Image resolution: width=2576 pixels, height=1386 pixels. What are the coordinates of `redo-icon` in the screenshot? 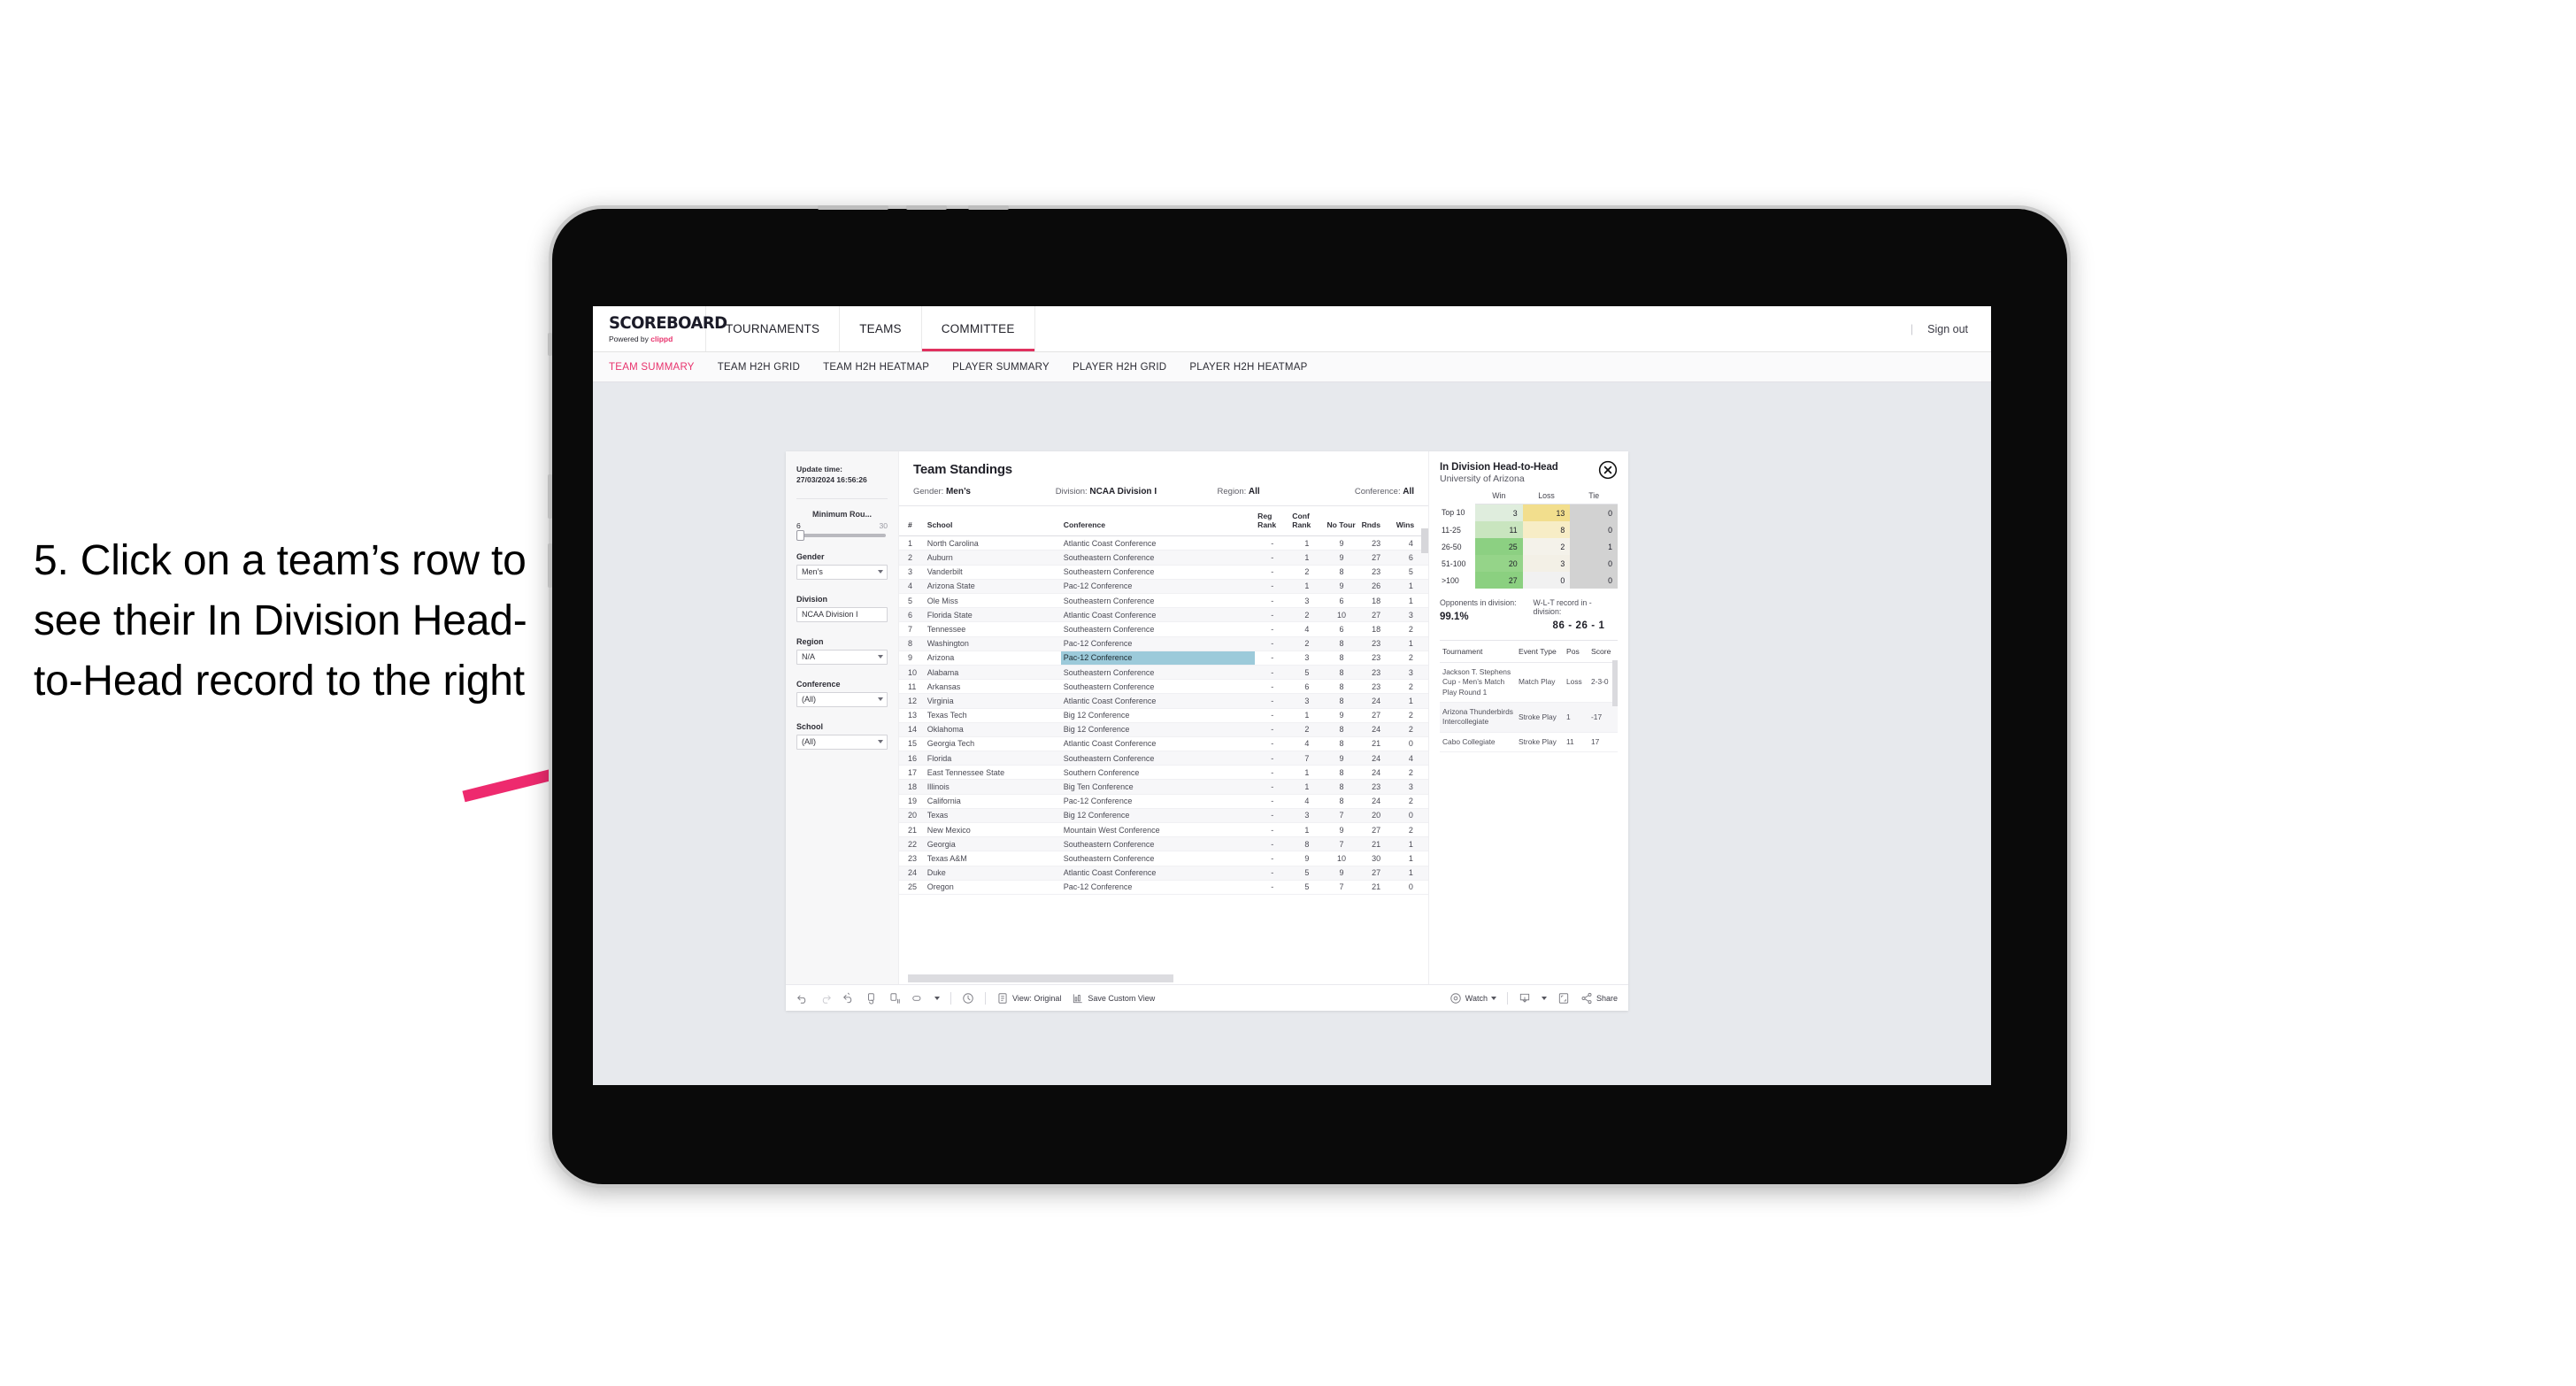 It's located at (825, 998).